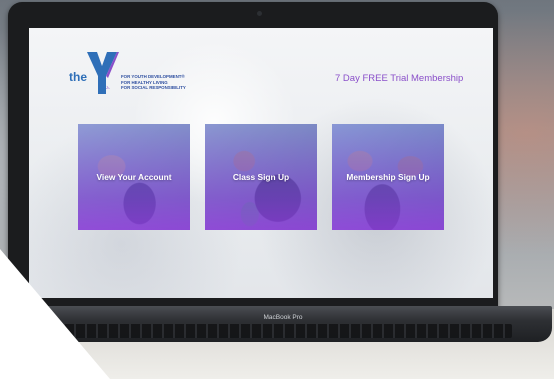 This screenshot has height=379, width=554. Describe the element at coordinates (108, 88) in the screenshot. I see `logo-letter: Y` at that location.